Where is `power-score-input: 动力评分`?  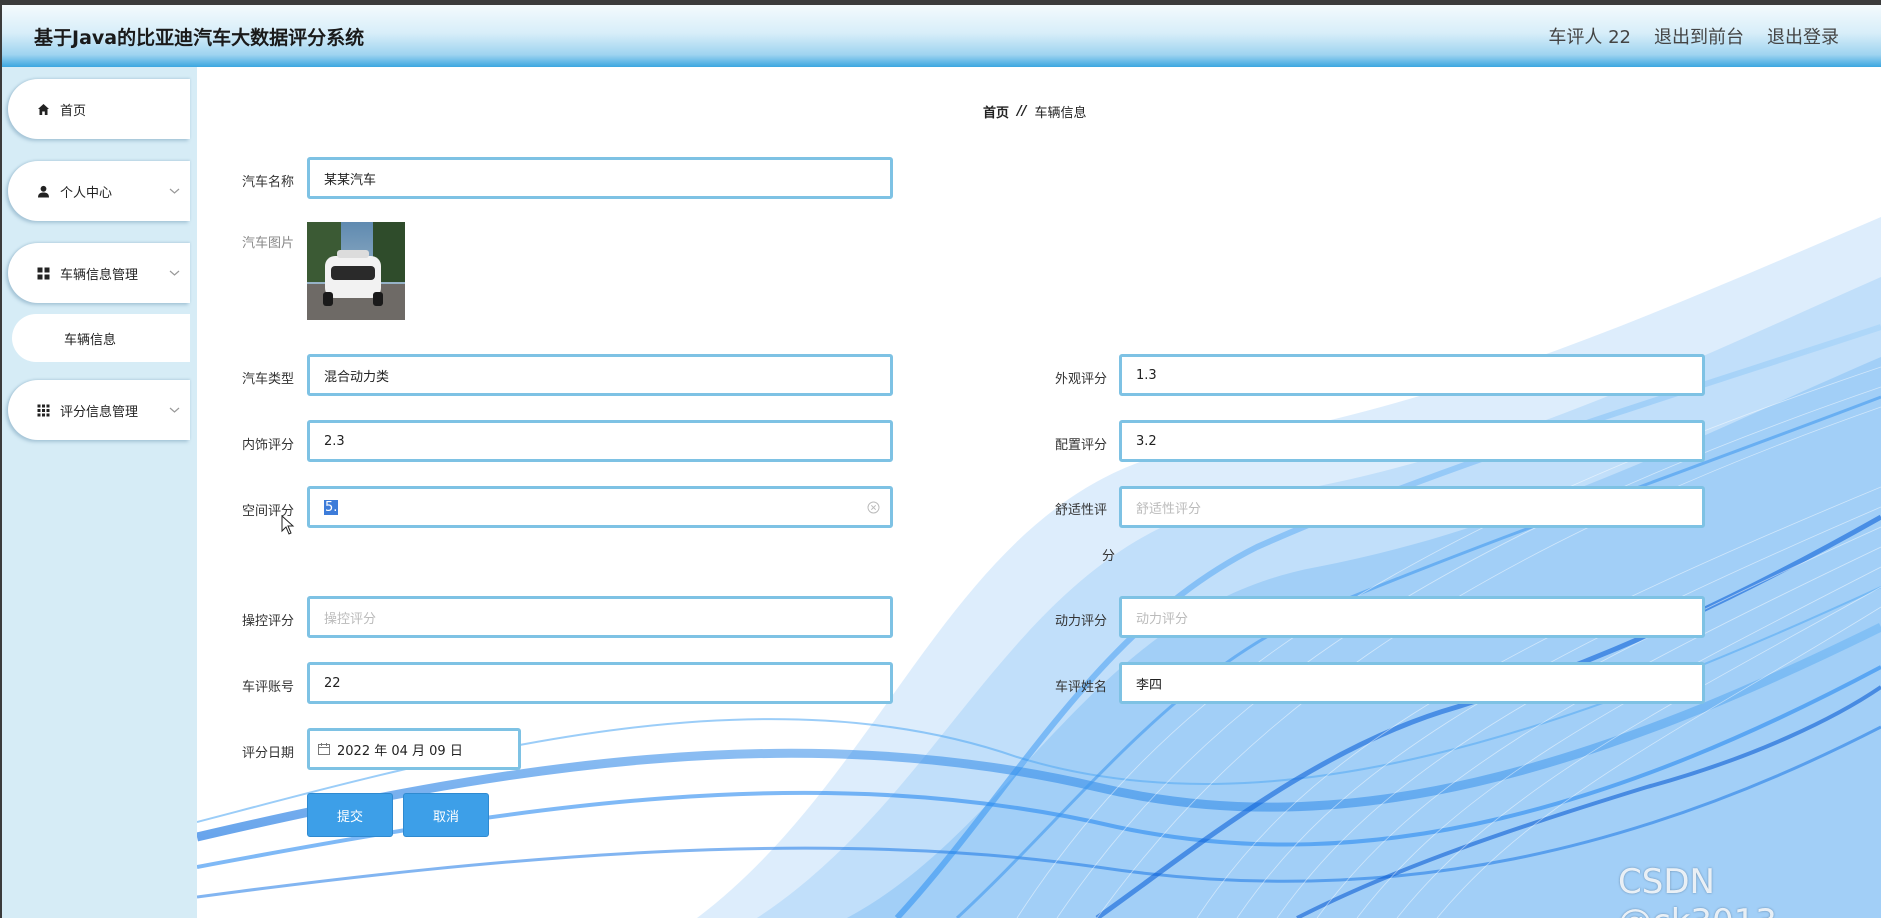
power-score-input: 动力评分 is located at coordinates (1412, 617).